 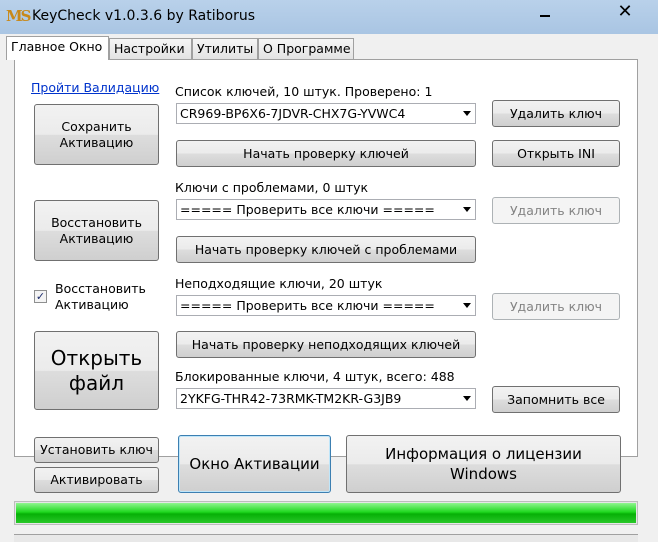 What do you see at coordinates (556, 113) in the screenshot?
I see `delete-key-button: Удалить ключ` at bounding box center [556, 113].